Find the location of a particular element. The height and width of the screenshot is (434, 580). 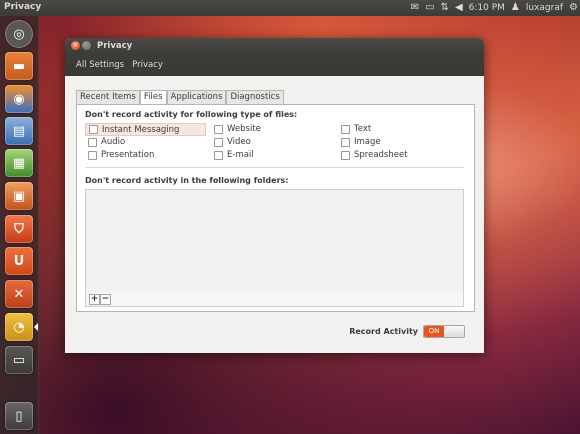

checkbox-presentation: Presentation is located at coordinates (121, 155).